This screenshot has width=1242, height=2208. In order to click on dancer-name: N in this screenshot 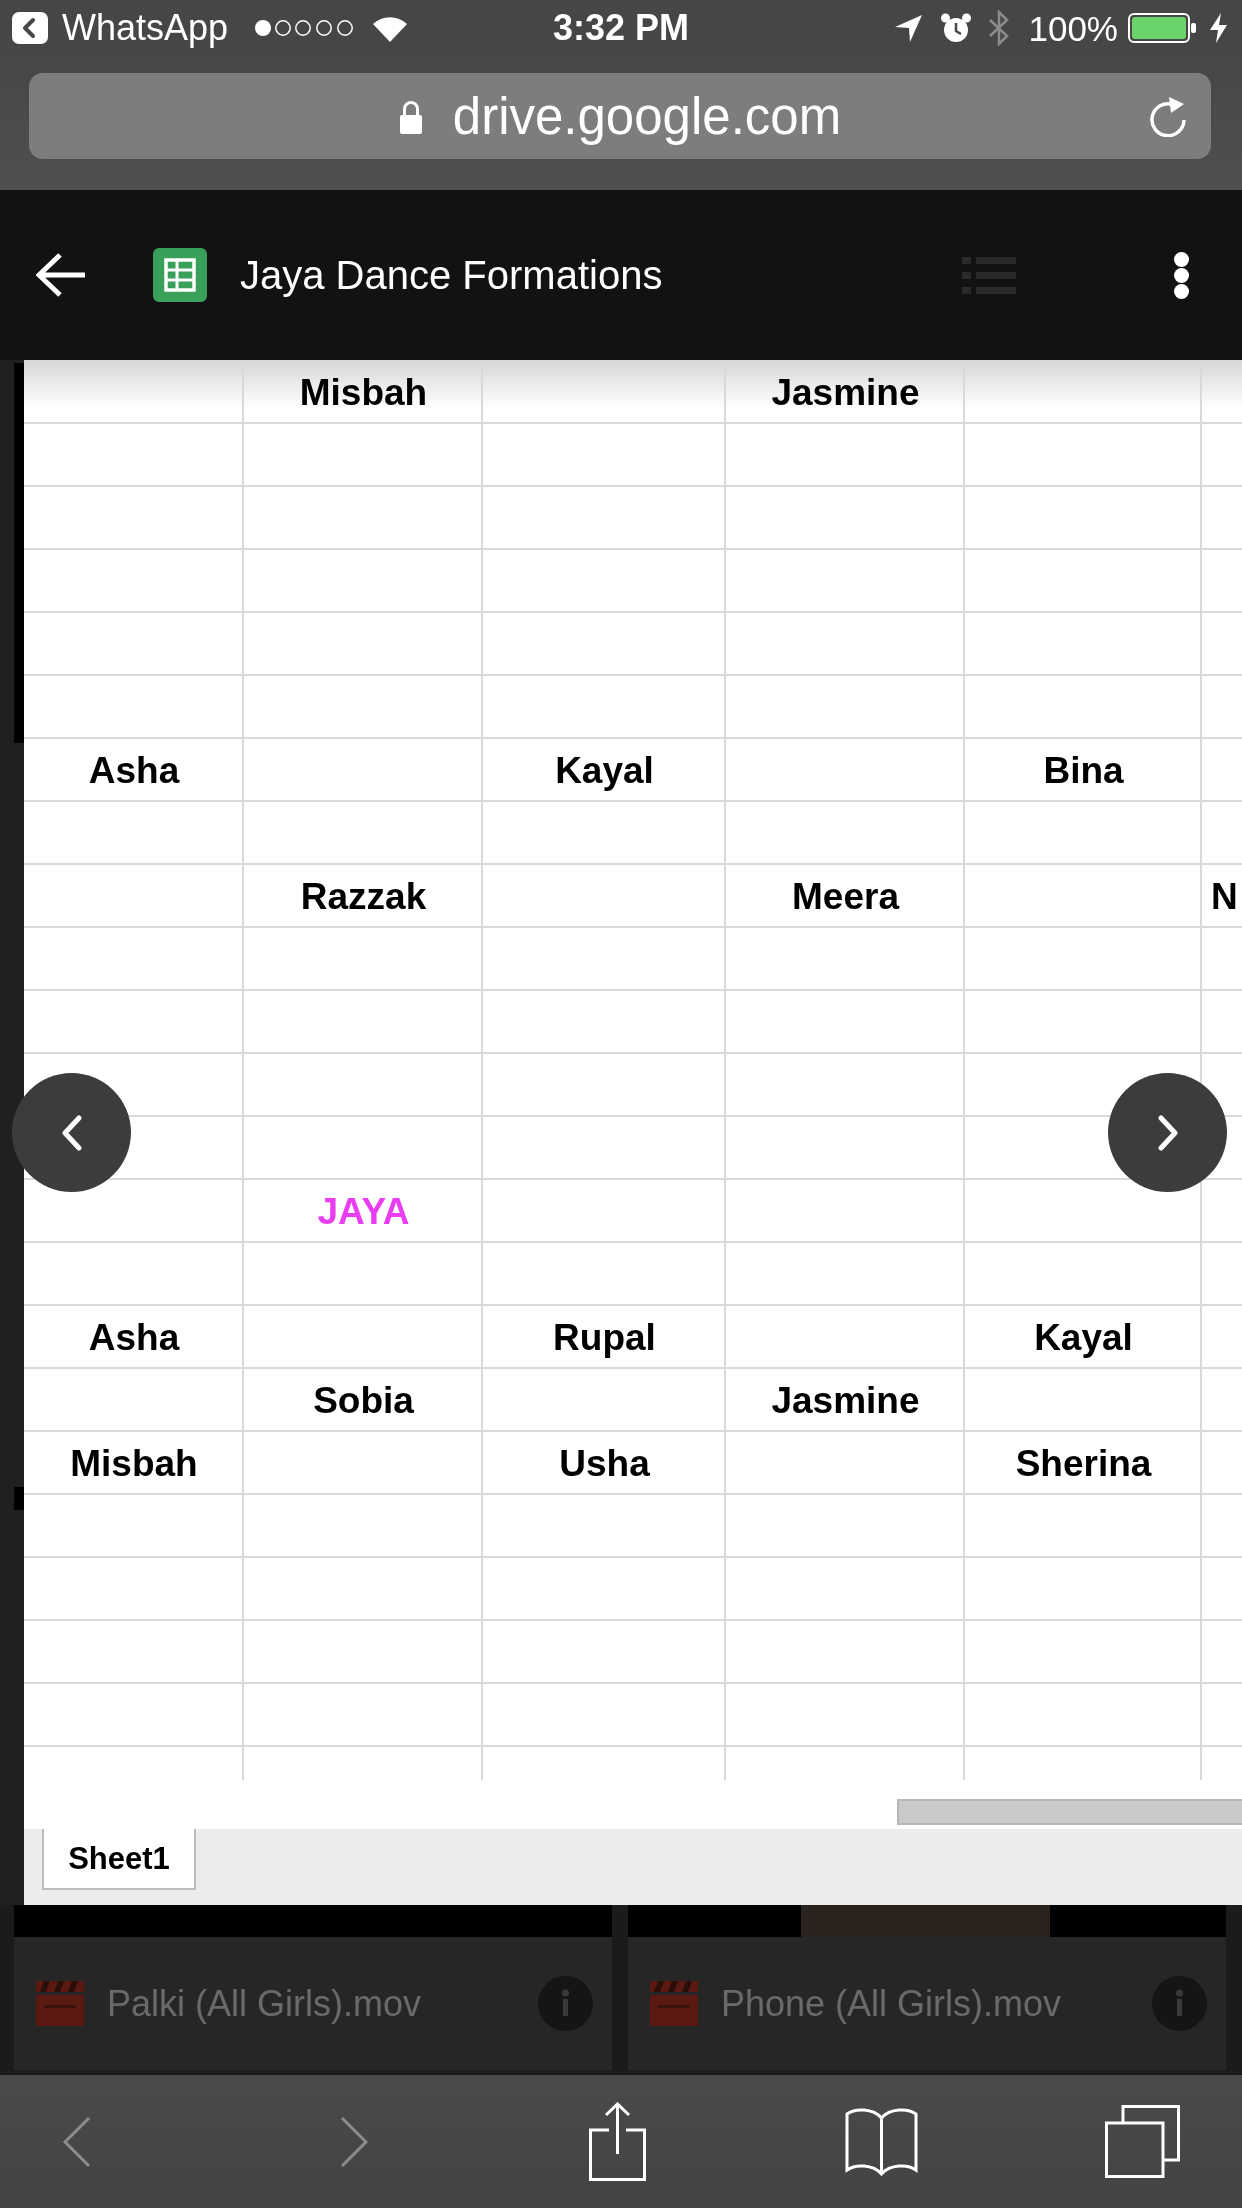, I will do `click(1224, 896)`.